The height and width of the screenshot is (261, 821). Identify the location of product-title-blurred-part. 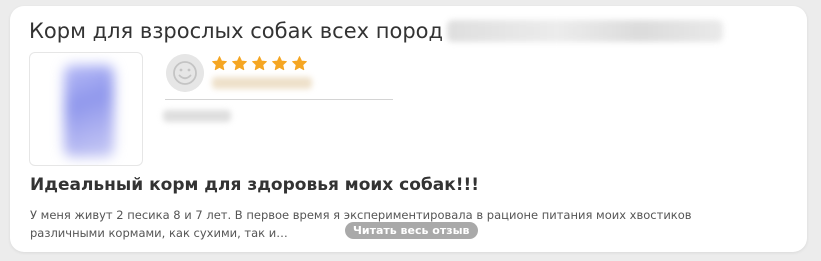
(585, 31).